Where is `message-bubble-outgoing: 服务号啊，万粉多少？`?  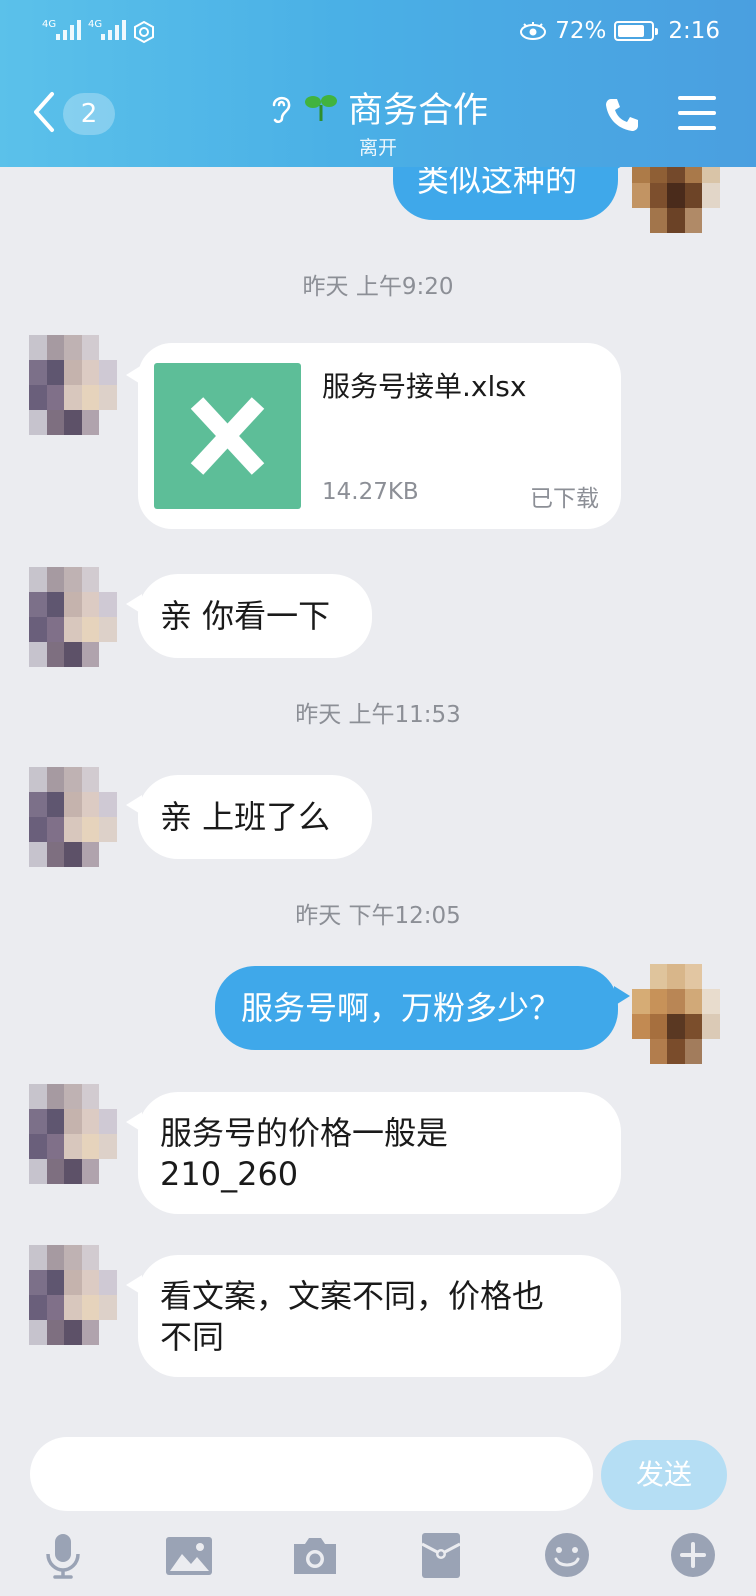
message-bubble-outgoing: 服务号啊，万粉多少？ is located at coordinates (422, 1008).